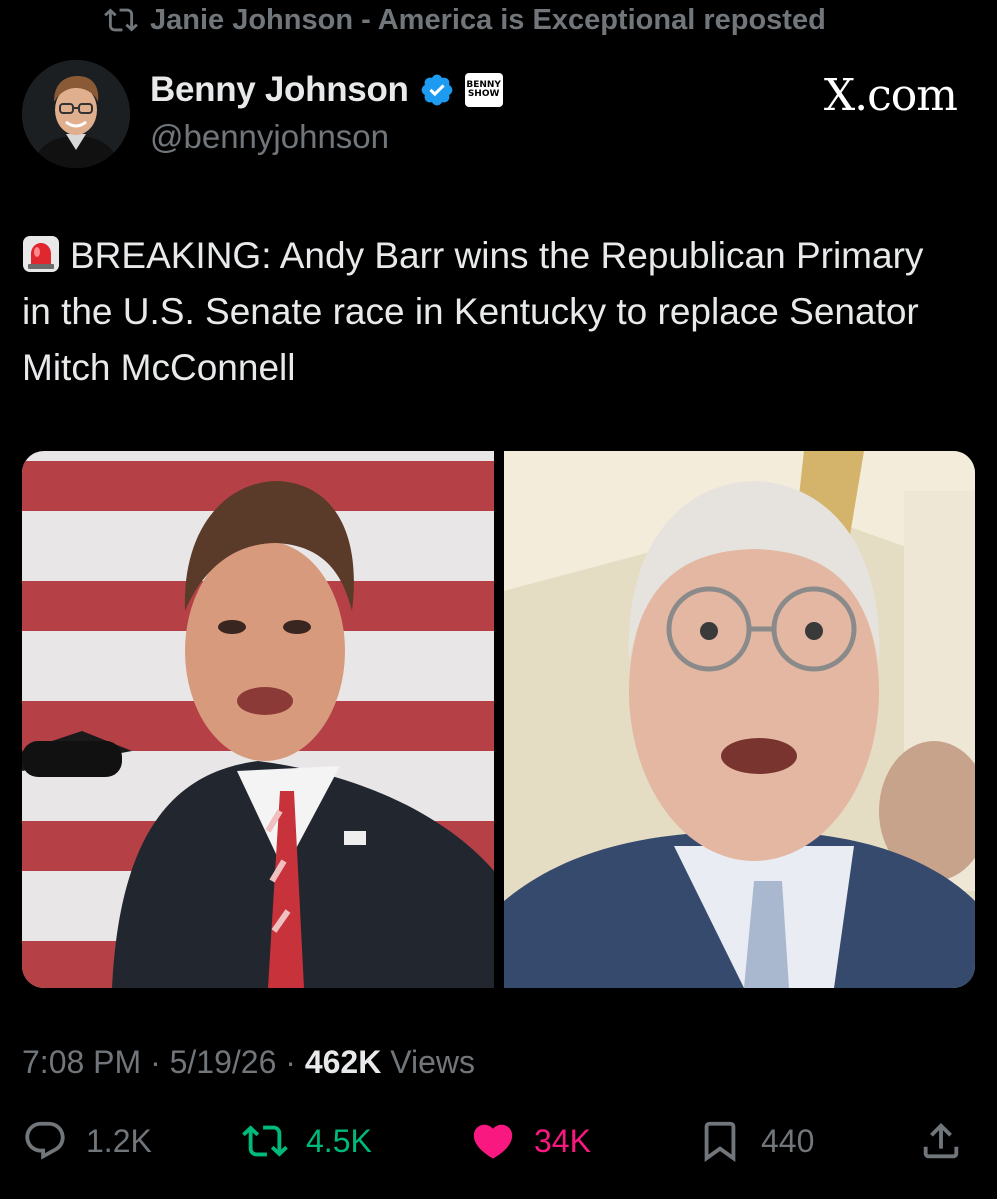  I want to click on bookmark-button: 440, so click(755, 1141).